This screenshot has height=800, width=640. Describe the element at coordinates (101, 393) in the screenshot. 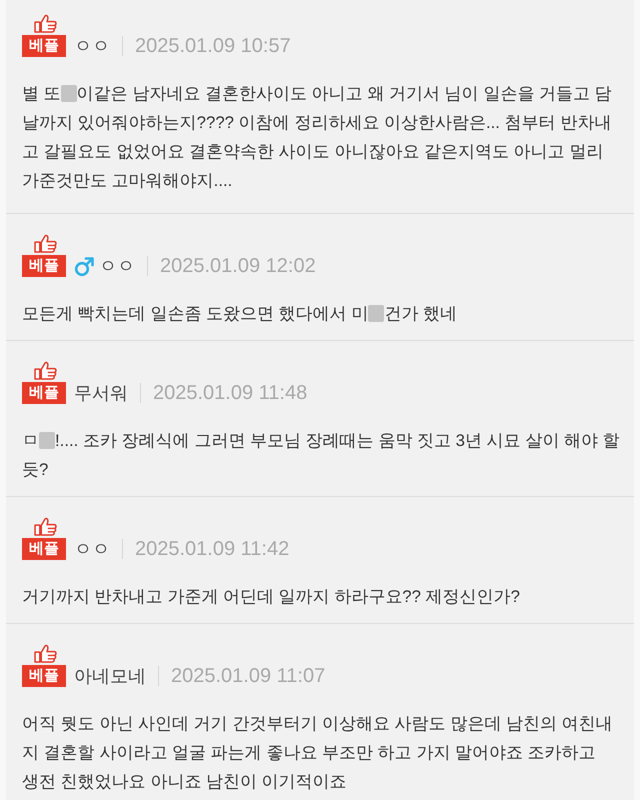

I see `username: 무서워` at that location.